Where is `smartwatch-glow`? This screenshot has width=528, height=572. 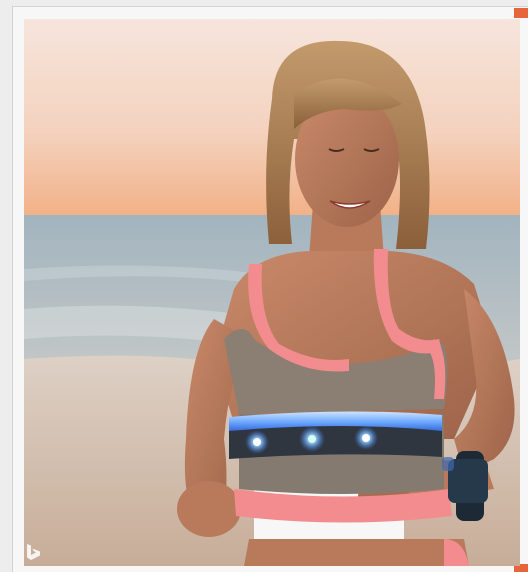
smartwatch-glow is located at coordinates (448, 464).